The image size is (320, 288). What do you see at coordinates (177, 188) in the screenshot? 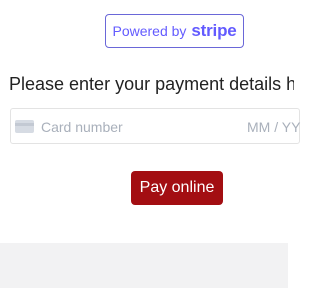
I see `pay-online-button: Pay online` at bounding box center [177, 188].